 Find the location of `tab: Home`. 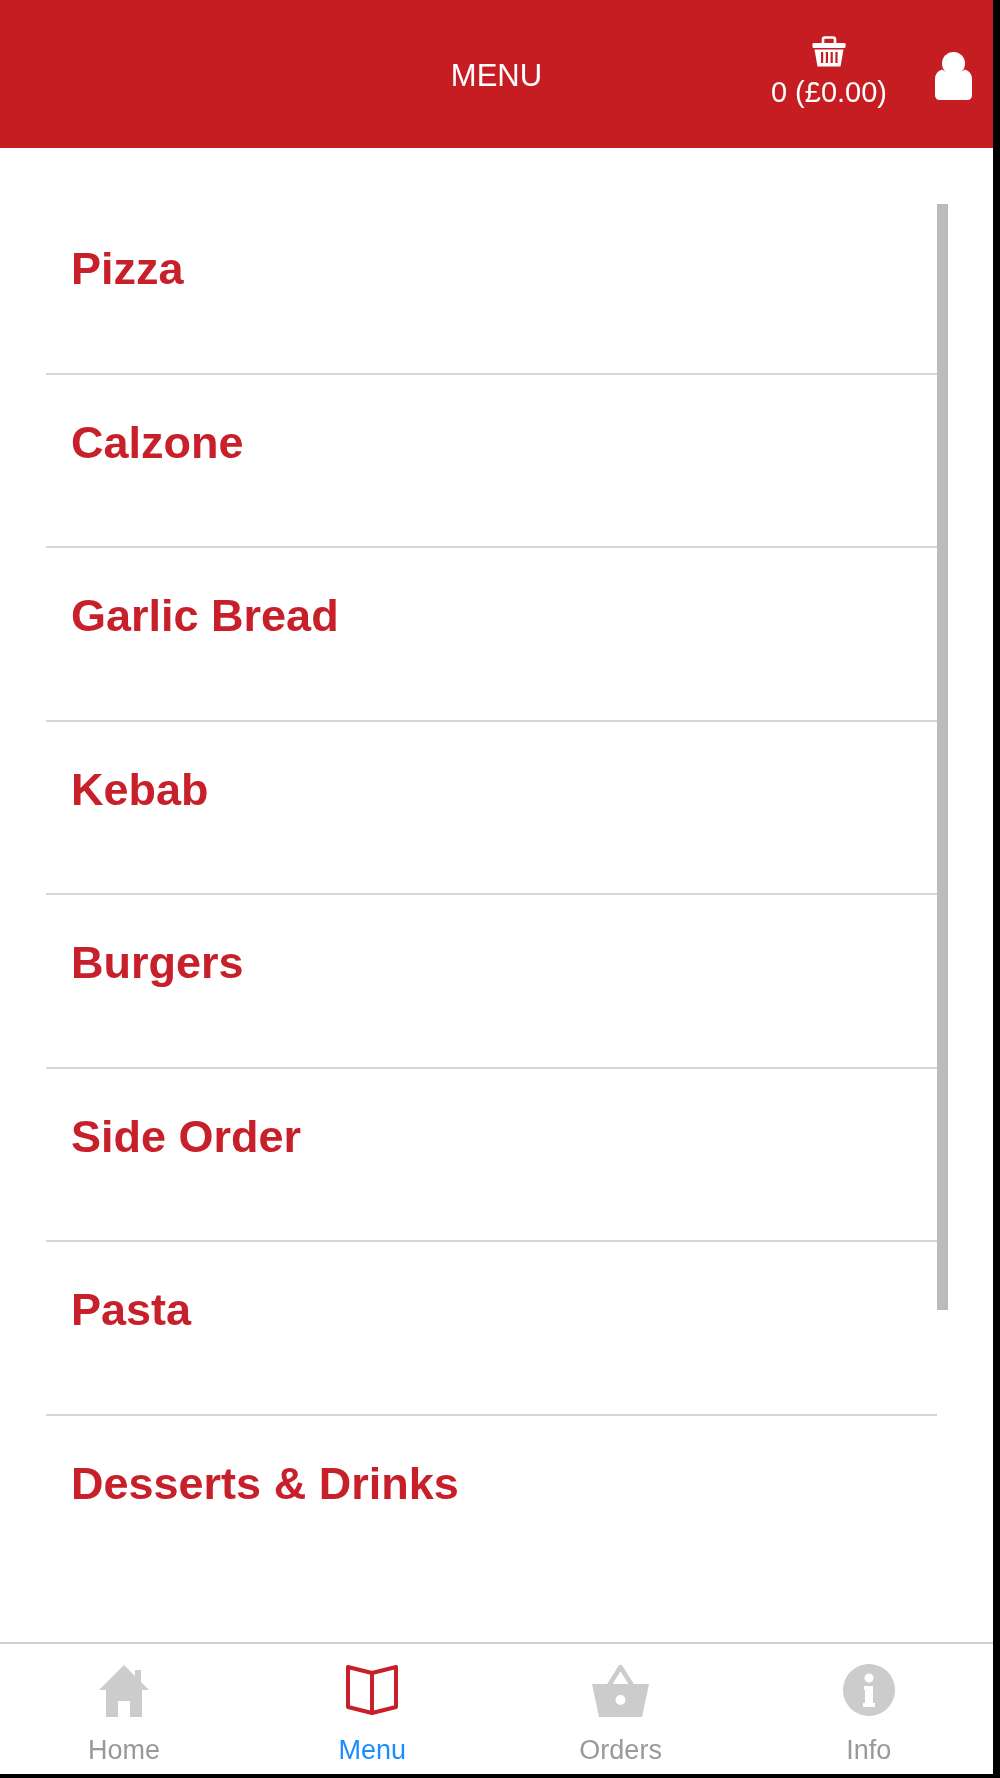

tab: Home is located at coordinates (124, 1709).